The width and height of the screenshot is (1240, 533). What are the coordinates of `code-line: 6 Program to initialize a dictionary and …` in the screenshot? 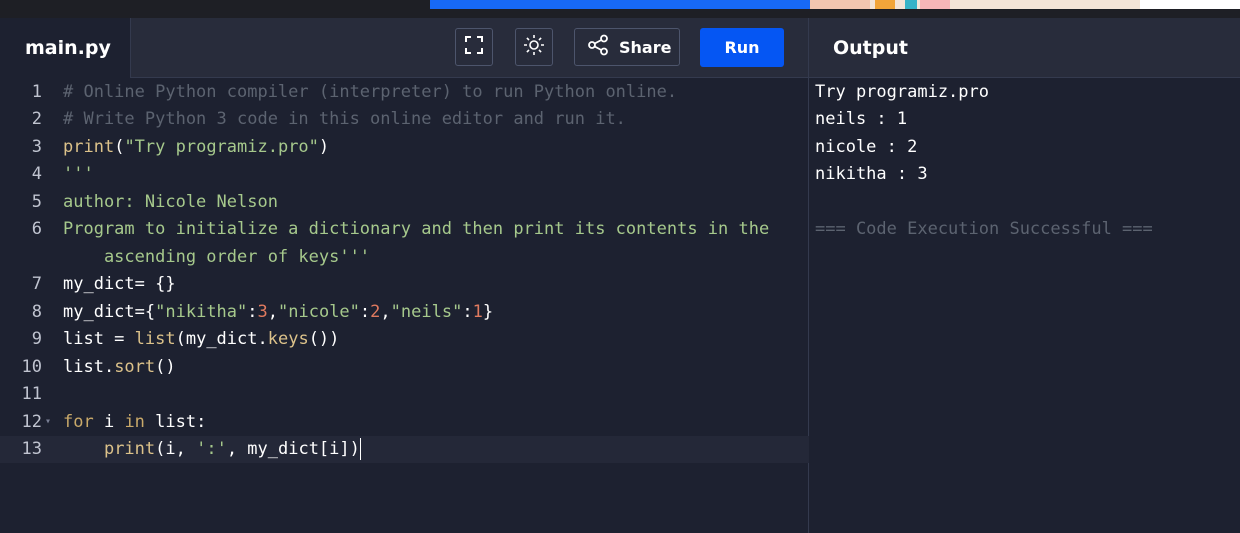 It's located at (404, 230).